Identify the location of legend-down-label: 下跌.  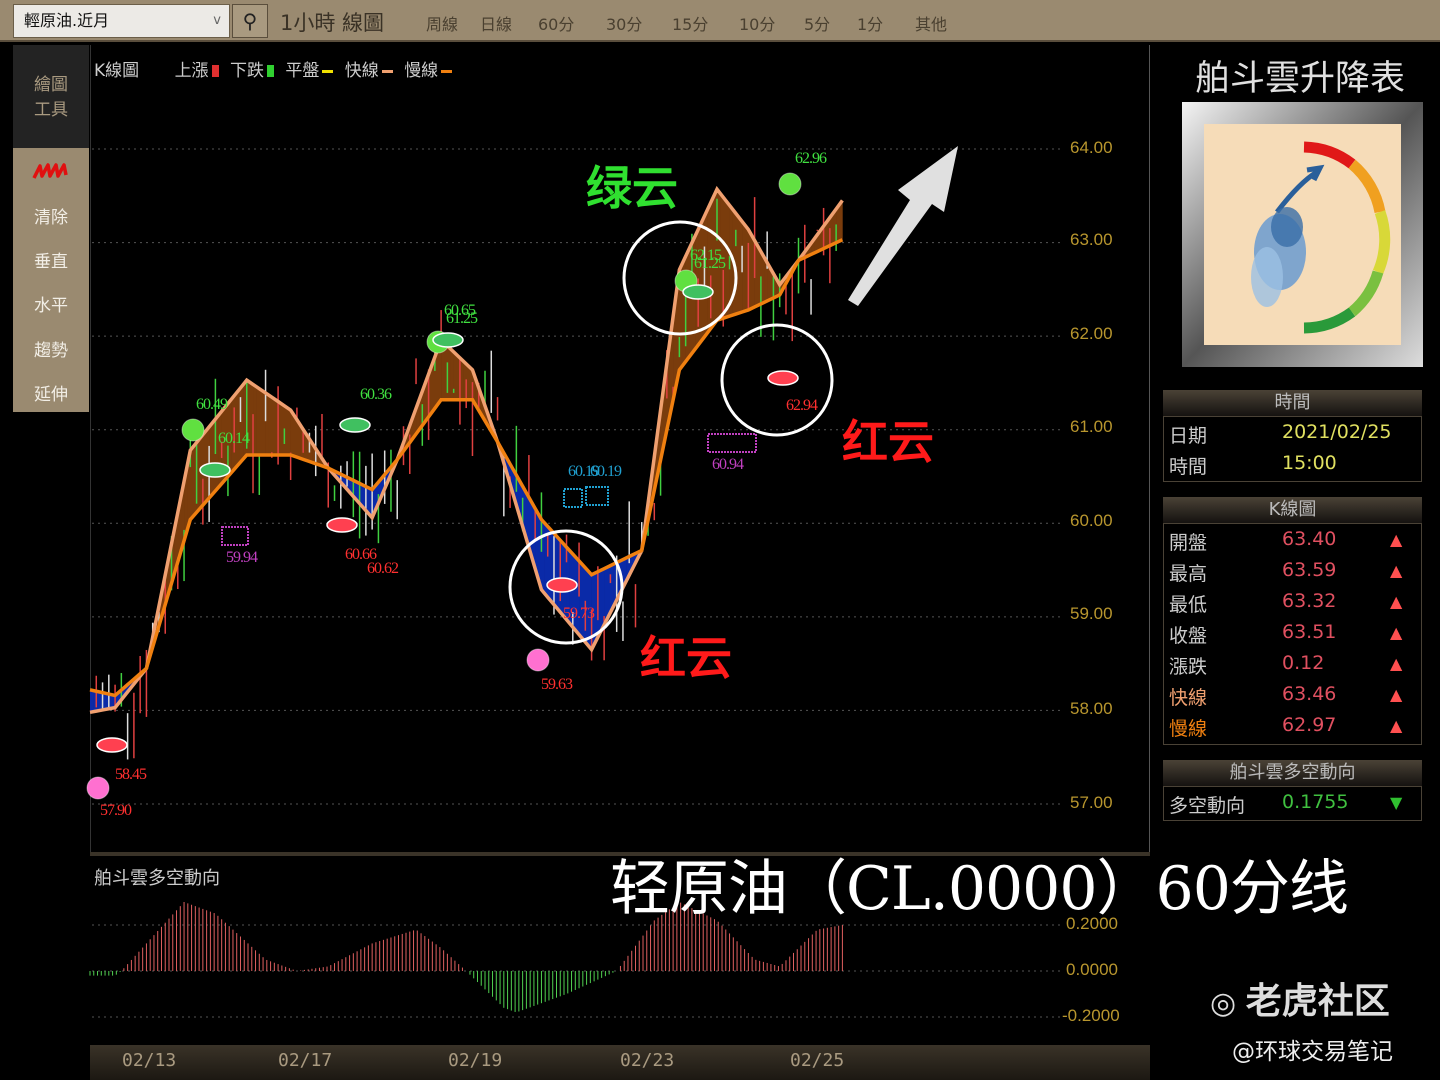
(246, 71).